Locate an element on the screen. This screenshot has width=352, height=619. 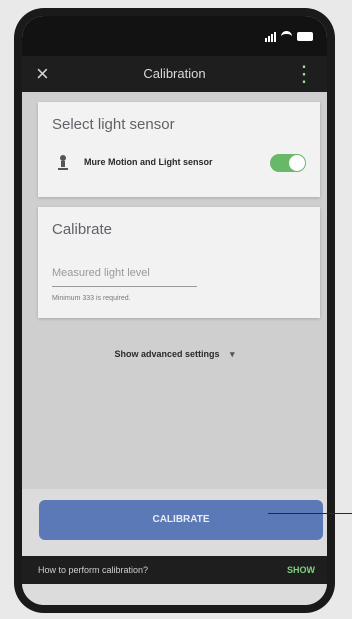
show-advanced-settings: Show advanced settings ▾ is located at coordinates (174, 354).